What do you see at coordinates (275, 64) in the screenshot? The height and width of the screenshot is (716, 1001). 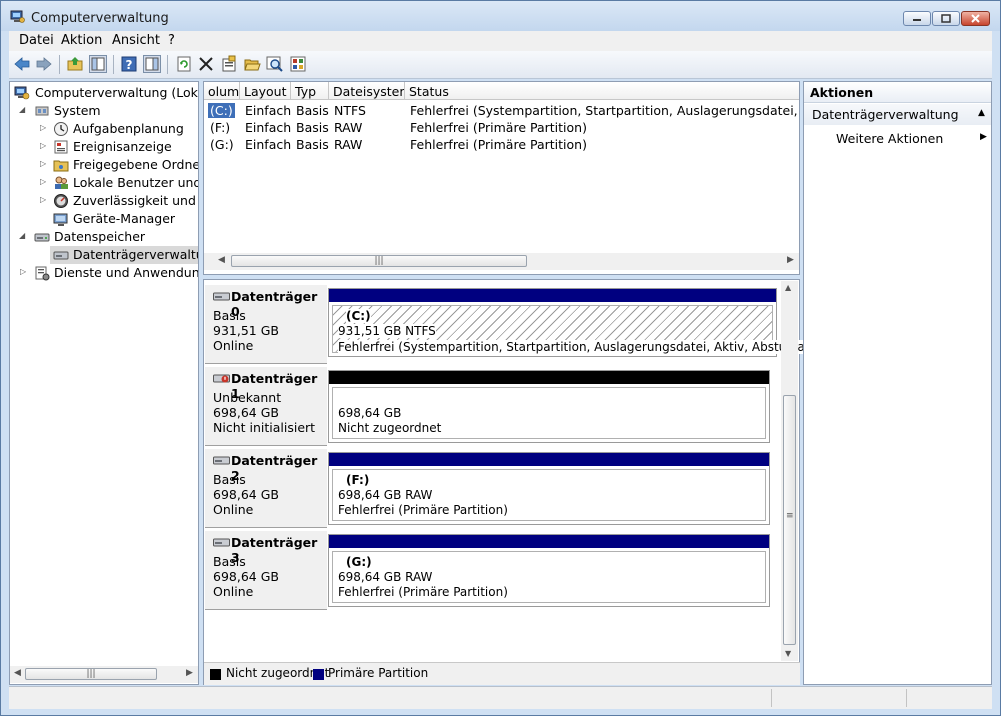 I see `search-icon` at bounding box center [275, 64].